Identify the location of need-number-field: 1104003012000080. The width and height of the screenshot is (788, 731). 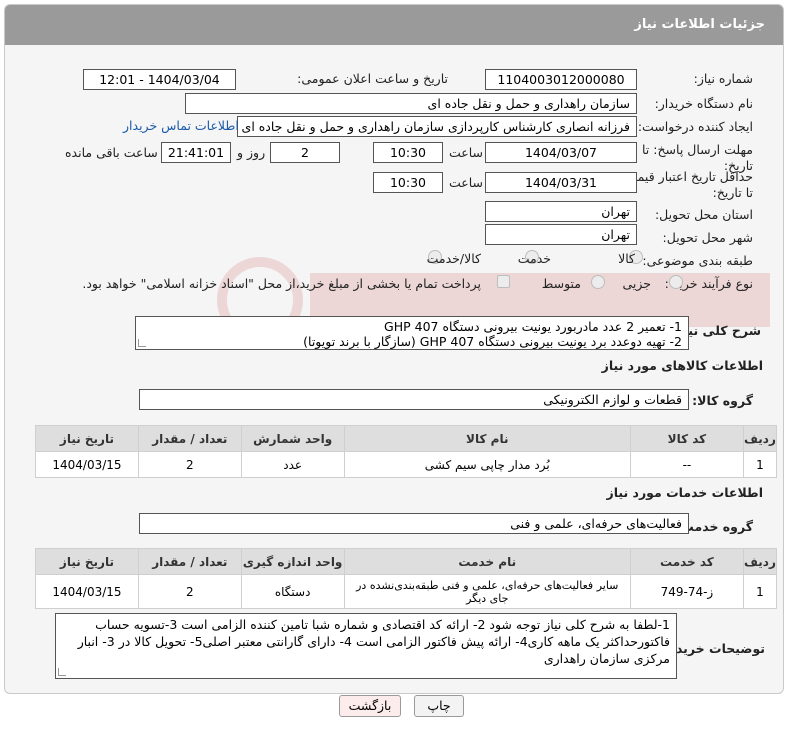
(561, 79).